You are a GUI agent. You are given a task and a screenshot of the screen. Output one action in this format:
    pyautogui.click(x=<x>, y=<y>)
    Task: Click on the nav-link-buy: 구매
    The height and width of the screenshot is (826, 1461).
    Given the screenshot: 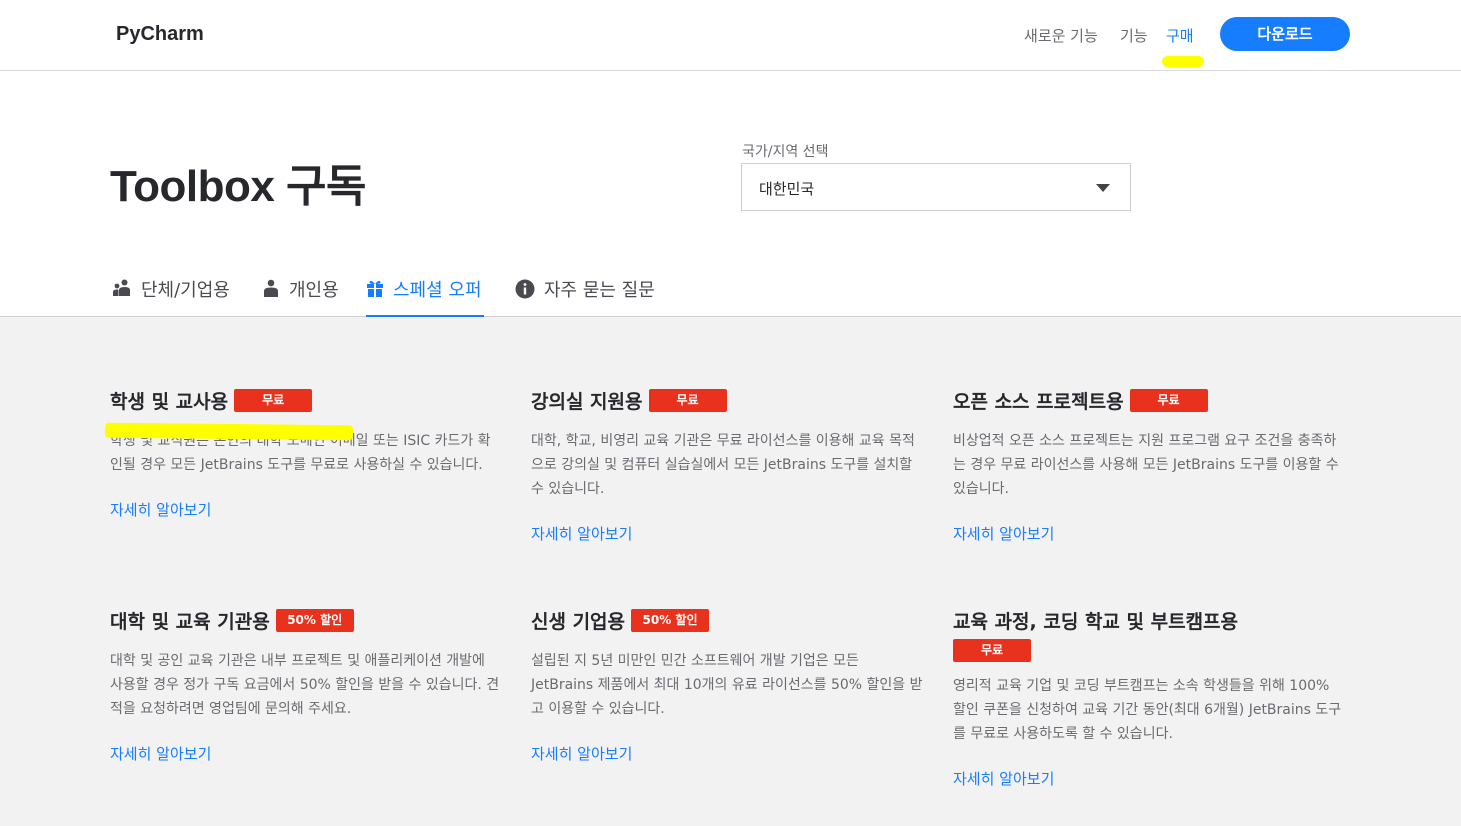 What is the action you would take?
    pyautogui.click(x=1180, y=35)
    